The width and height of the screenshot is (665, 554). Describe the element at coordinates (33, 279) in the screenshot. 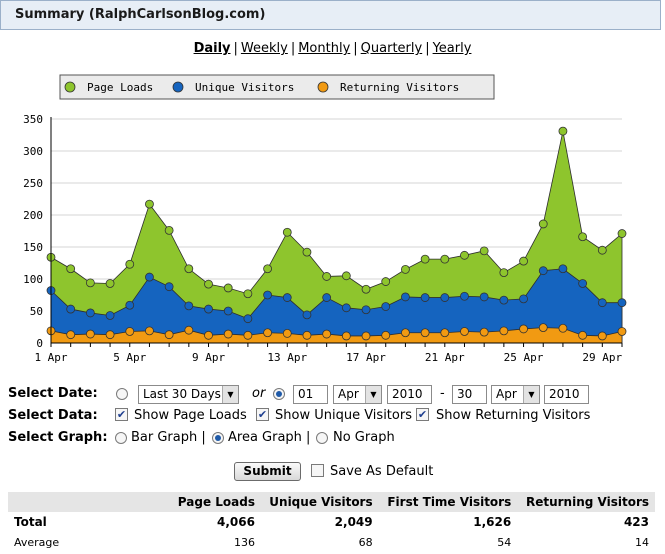

I see `y-tick-label: 100` at that location.